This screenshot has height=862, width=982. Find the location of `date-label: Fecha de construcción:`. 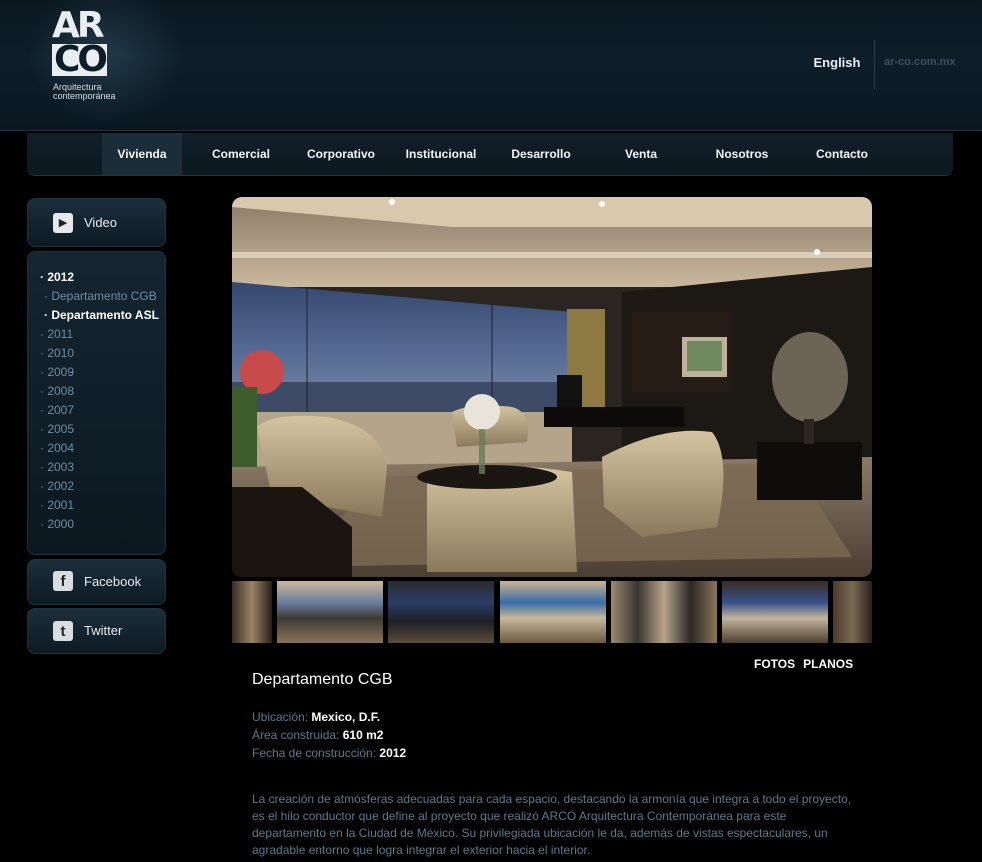

date-label: Fecha de construcción: is located at coordinates (314, 753).